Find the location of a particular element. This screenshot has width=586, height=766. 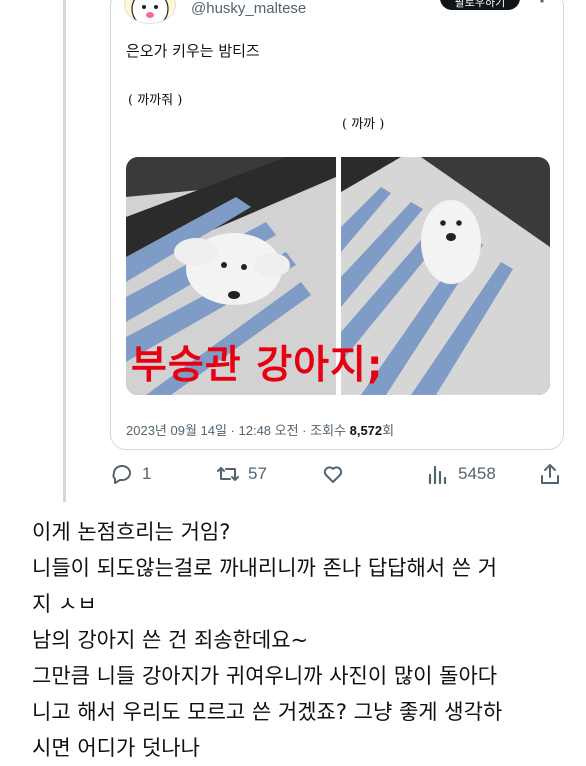

tweet-caption-line1: 은오가 키우는 밤티즈 is located at coordinates (193, 51).